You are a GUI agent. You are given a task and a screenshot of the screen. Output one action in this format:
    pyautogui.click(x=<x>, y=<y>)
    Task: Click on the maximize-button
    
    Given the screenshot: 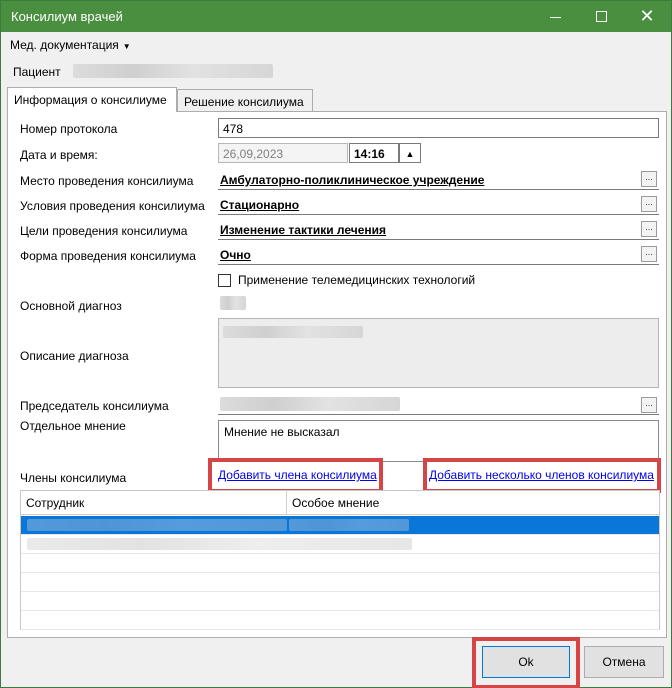 What is the action you would take?
    pyautogui.click(x=601, y=16)
    